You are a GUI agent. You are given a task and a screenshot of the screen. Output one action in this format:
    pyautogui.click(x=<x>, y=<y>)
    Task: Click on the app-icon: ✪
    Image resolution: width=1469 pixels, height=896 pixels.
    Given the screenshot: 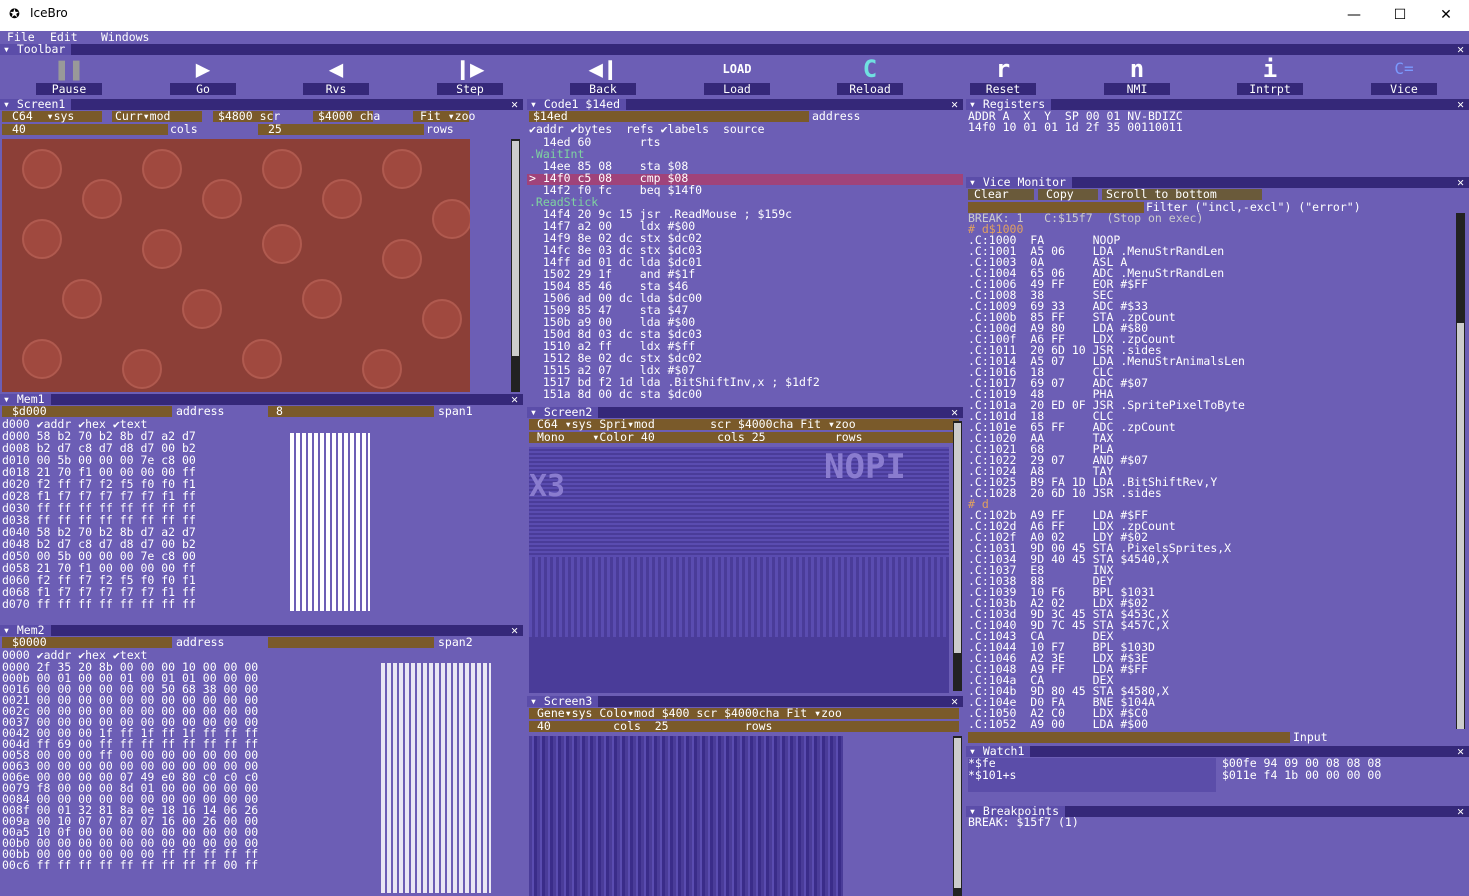 What is the action you would take?
    pyautogui.click(x=14, y=14)
    